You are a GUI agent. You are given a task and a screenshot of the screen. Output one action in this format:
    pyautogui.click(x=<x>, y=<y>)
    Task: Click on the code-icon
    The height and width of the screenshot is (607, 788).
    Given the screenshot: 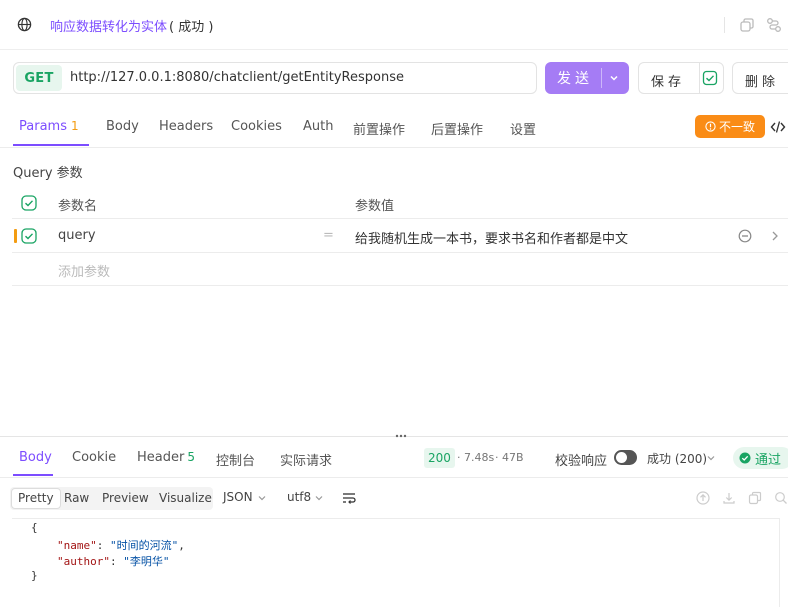 What is the action you would take?
    pyautogui.click(x=778, y=127)
    